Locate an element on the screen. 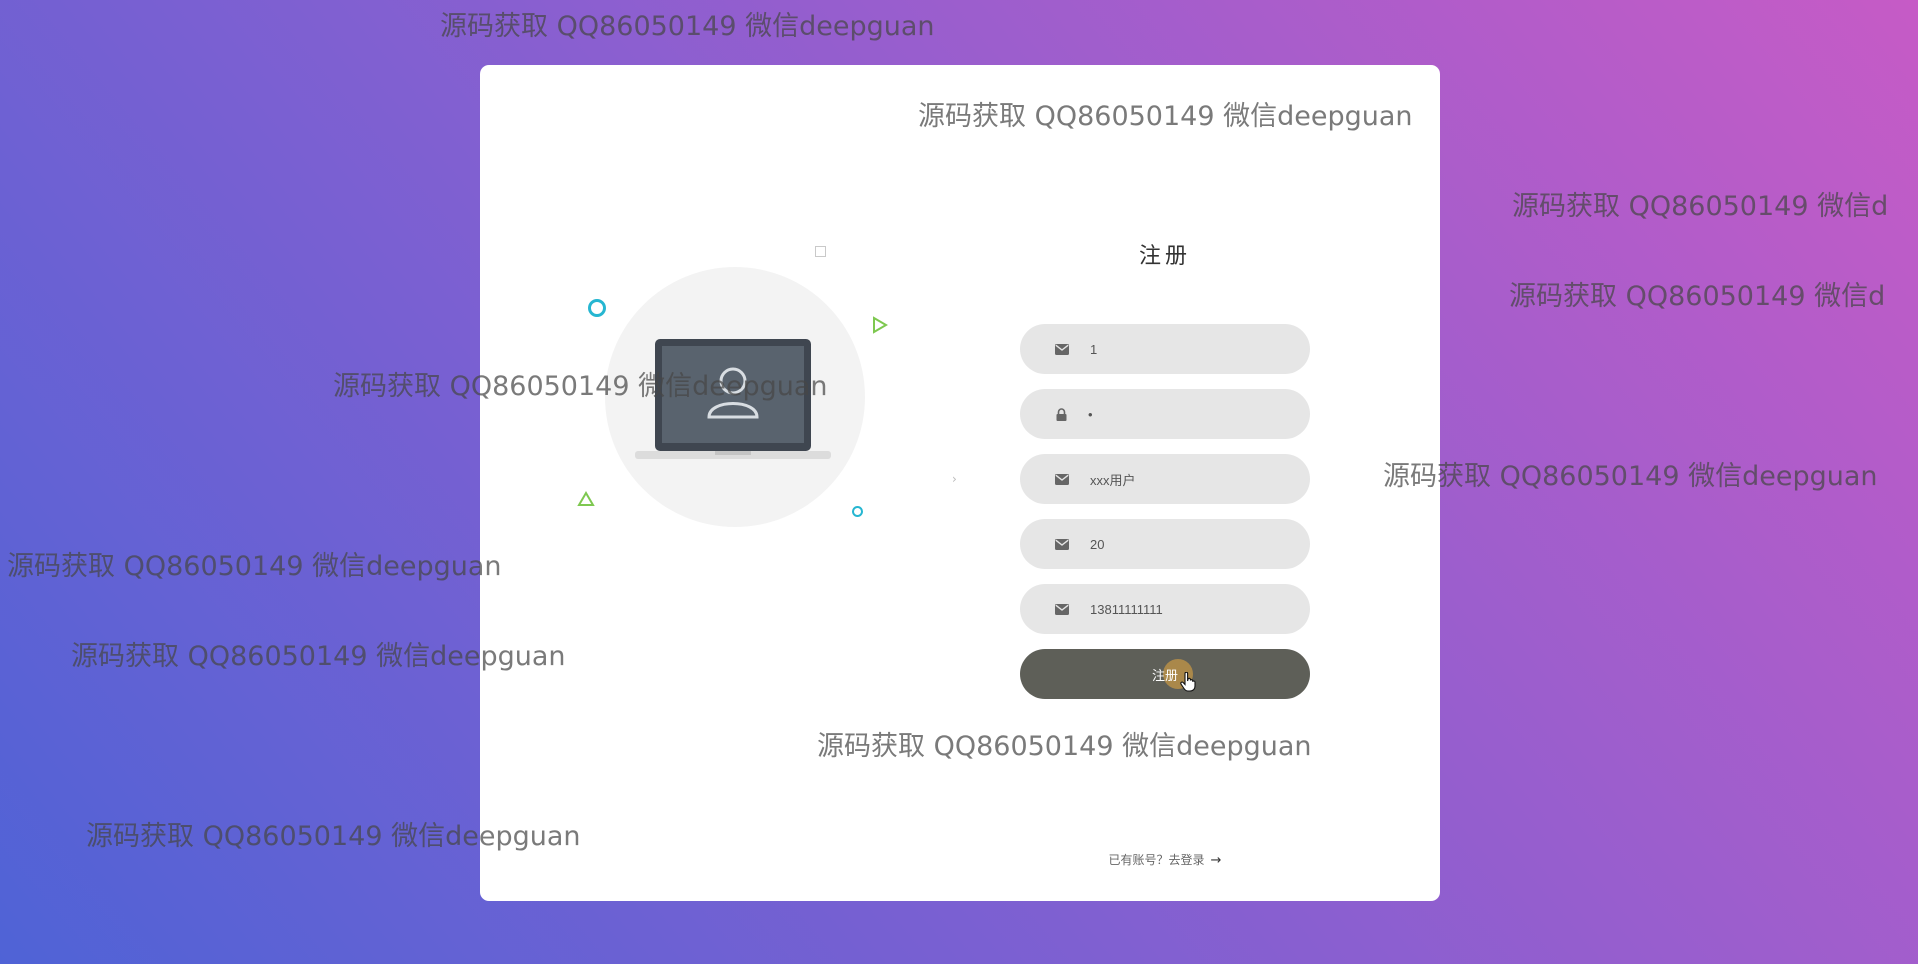  age-input is located at coordinates (1190, 544).